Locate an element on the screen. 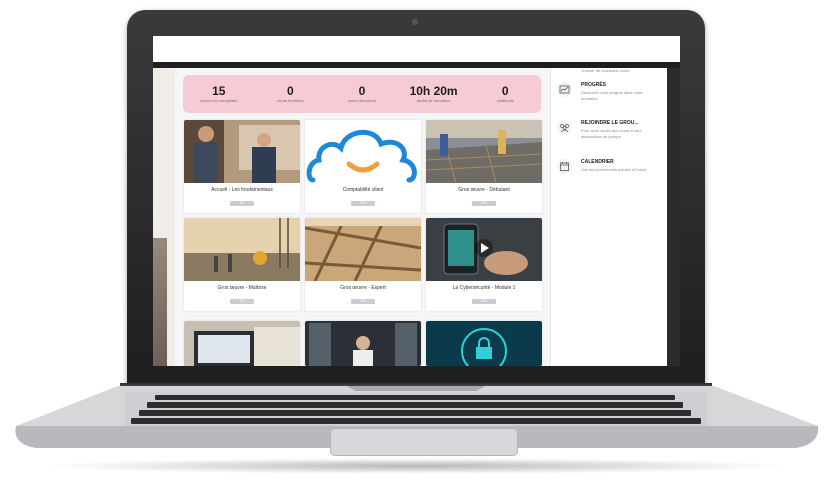 This screenshot has height=480, width=832. stat-courses-completed: 0 cours terminés is located at coordinates (290, 93).